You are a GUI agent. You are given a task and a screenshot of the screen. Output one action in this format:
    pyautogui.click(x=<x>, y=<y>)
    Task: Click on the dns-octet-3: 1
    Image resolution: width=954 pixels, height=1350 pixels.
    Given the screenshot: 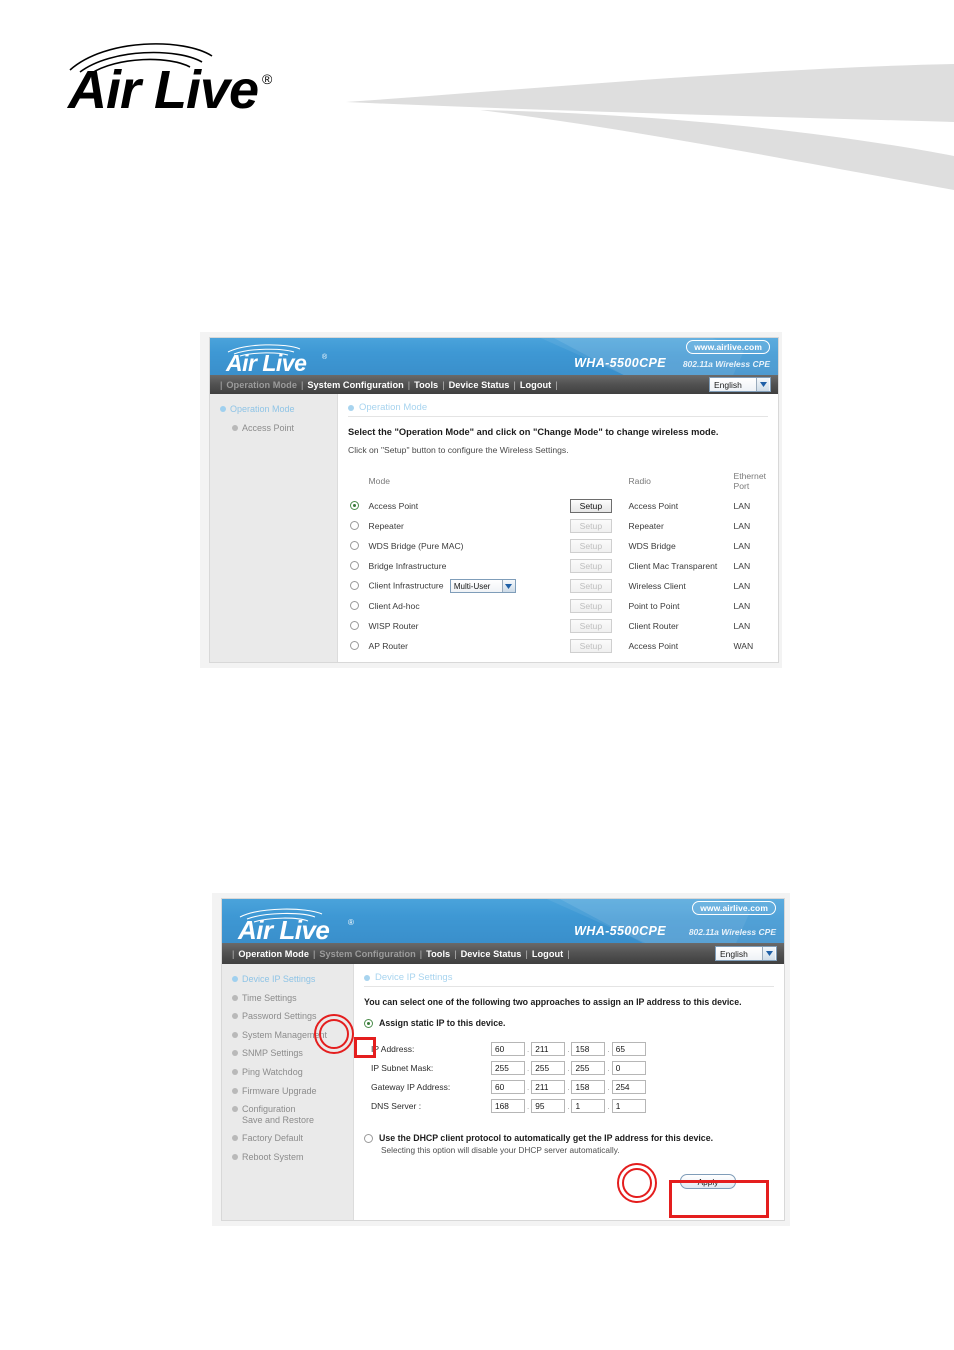 What is the action you would take?
    pyautogui.click(x=588, y=1106)
    